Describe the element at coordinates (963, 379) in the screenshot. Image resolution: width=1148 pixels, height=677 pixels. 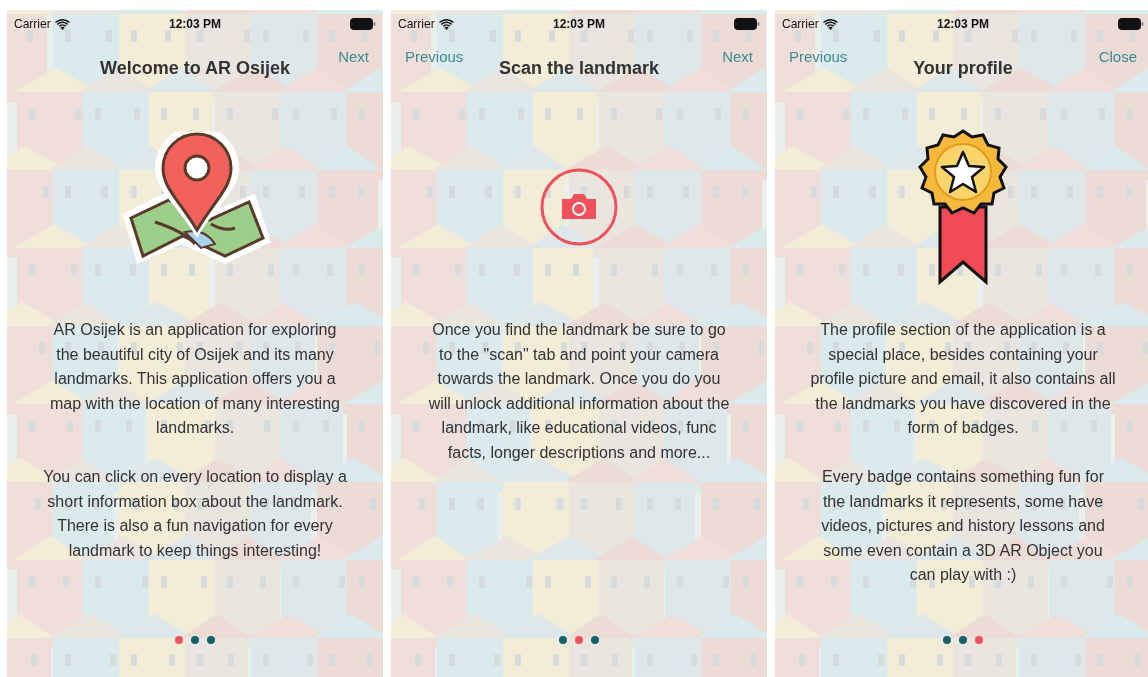
I see `description-paragraph: The profile section of the application is a special place, besides containing your profile picture and email, it also contains all the landmarks you have discovered in the form of badges.` at that location.